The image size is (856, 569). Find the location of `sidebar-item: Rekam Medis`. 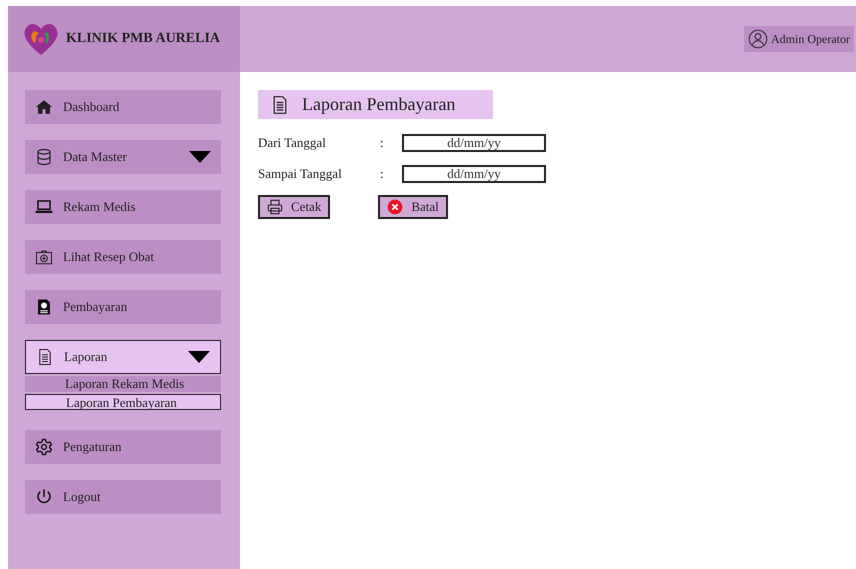

sidebar-item: Rekam Medis is located at coordinates (123, 207).